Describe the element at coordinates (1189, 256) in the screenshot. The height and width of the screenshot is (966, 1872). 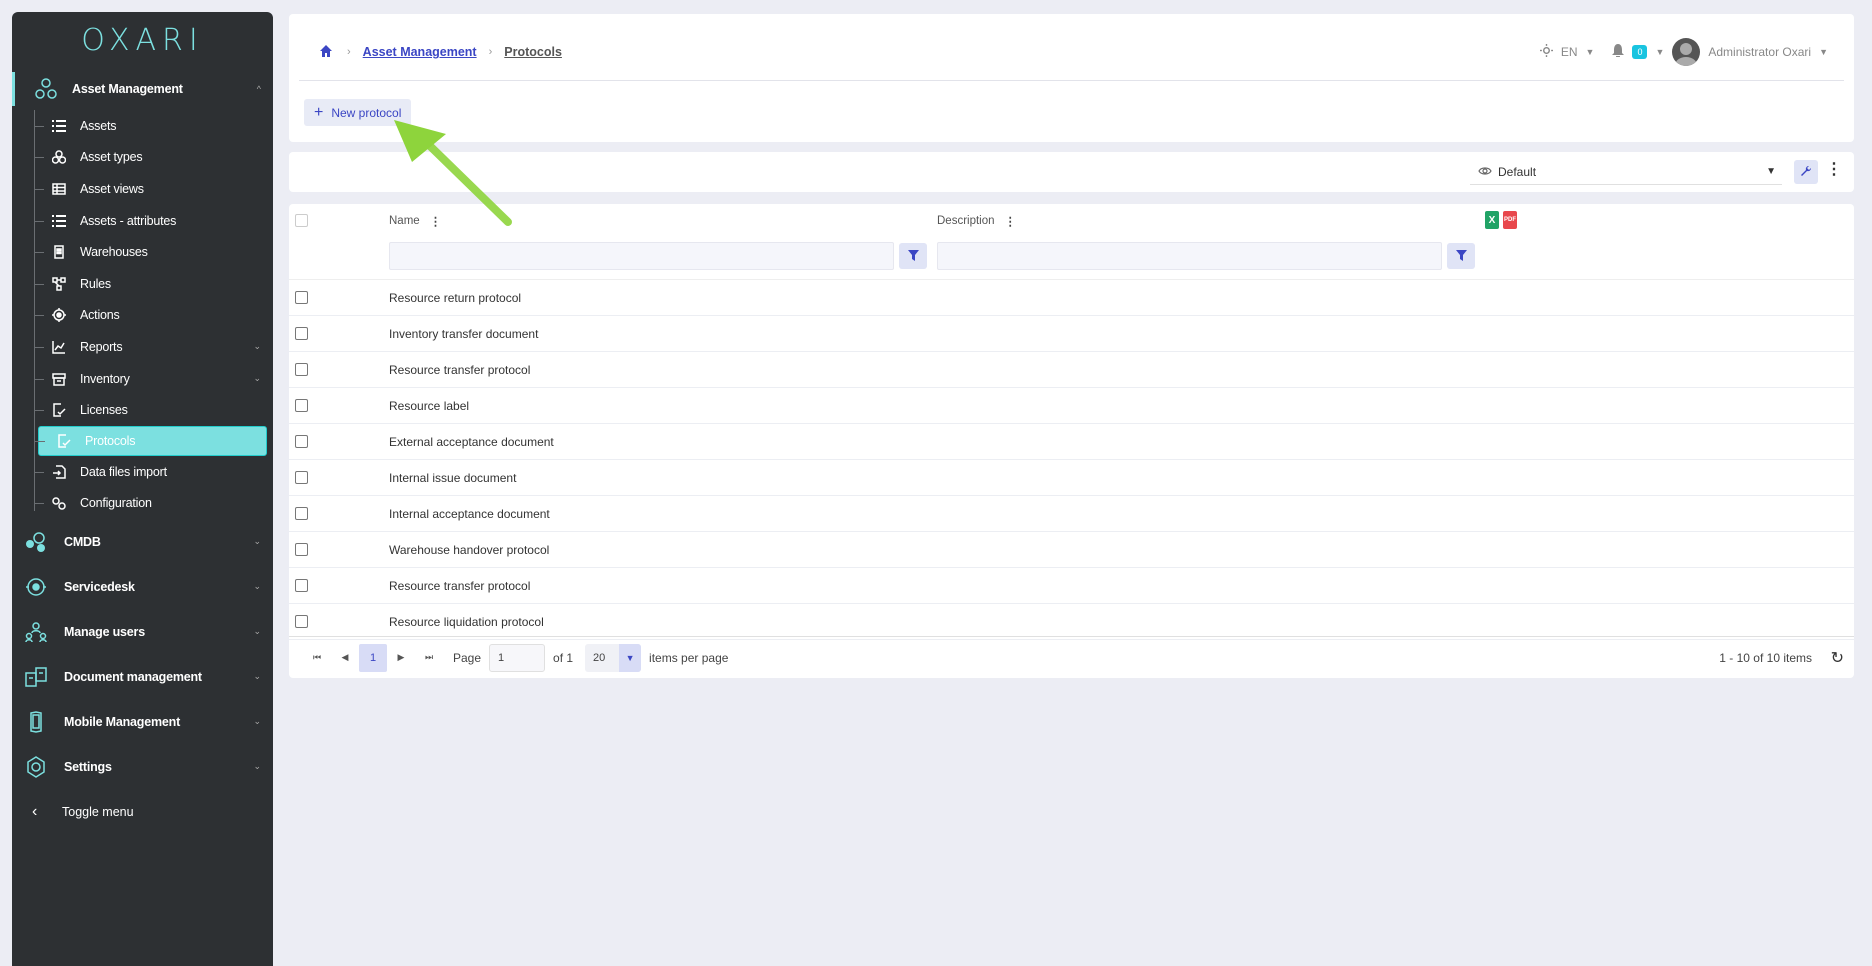
I see `description-filter-input` at that location.